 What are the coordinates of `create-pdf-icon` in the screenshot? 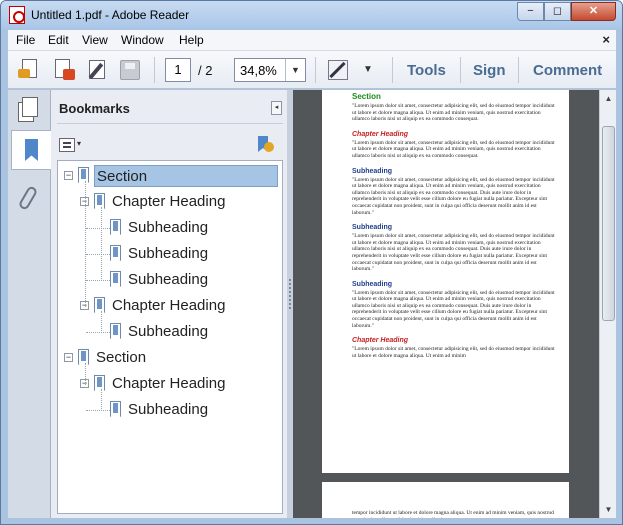 It's located at (64, 70).